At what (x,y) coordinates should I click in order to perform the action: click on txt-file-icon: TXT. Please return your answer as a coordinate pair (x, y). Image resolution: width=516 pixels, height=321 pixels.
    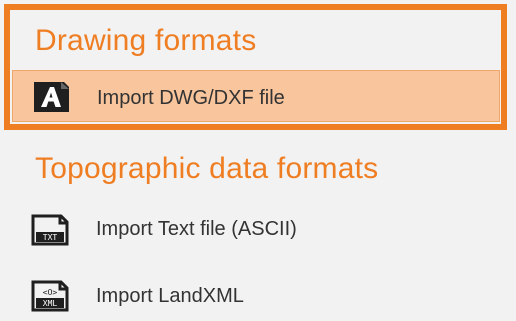
    Looking at the image, I should click on (50, 230).